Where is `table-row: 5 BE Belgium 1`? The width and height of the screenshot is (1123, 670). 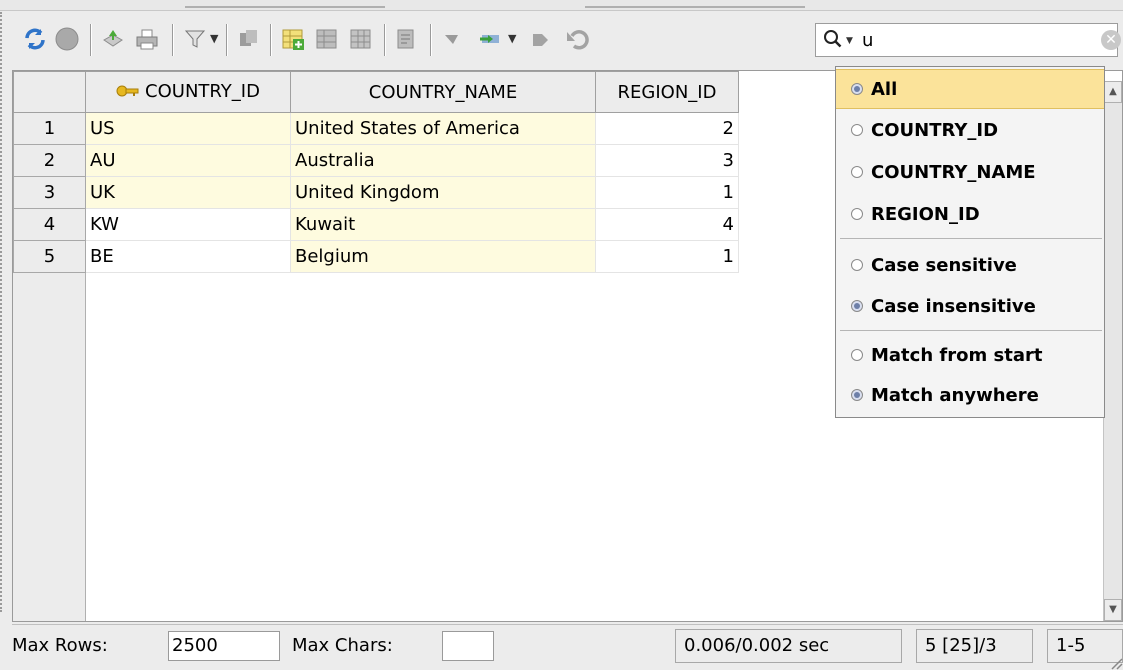
table-row: 5 BE Belgium 1 is located at coordinates (376, 256).